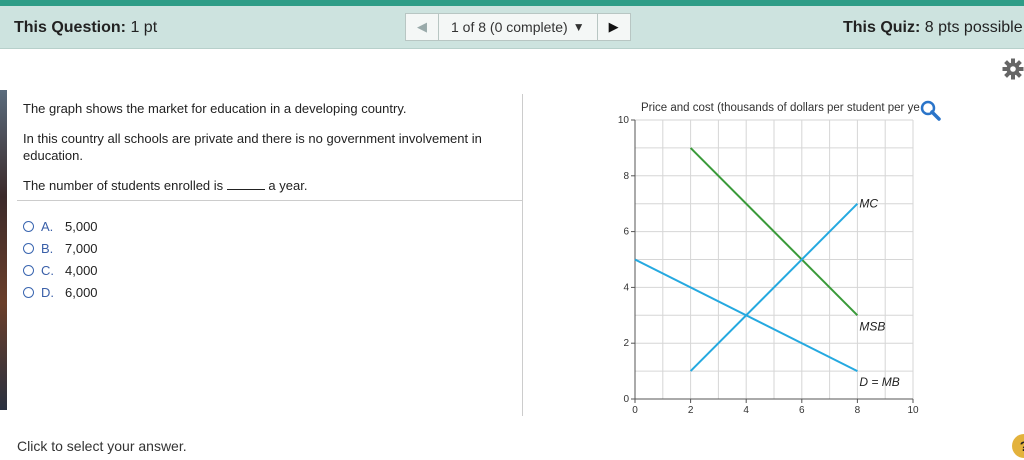 The width and height of the screenshot is (1024, 460). Describe the element at coordinates (3, 250) in the screenshot. I see `background-window-edge` at that location.